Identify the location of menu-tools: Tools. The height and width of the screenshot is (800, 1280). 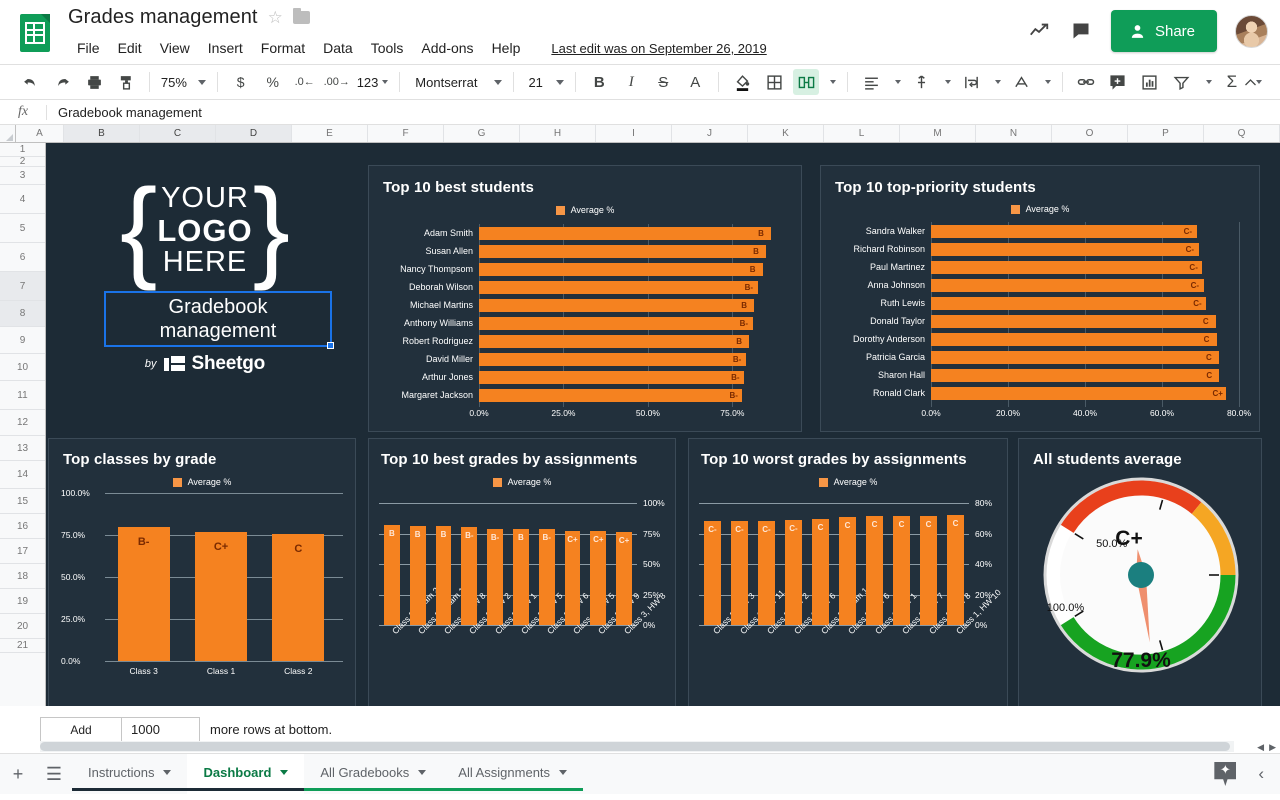
(387, 48).